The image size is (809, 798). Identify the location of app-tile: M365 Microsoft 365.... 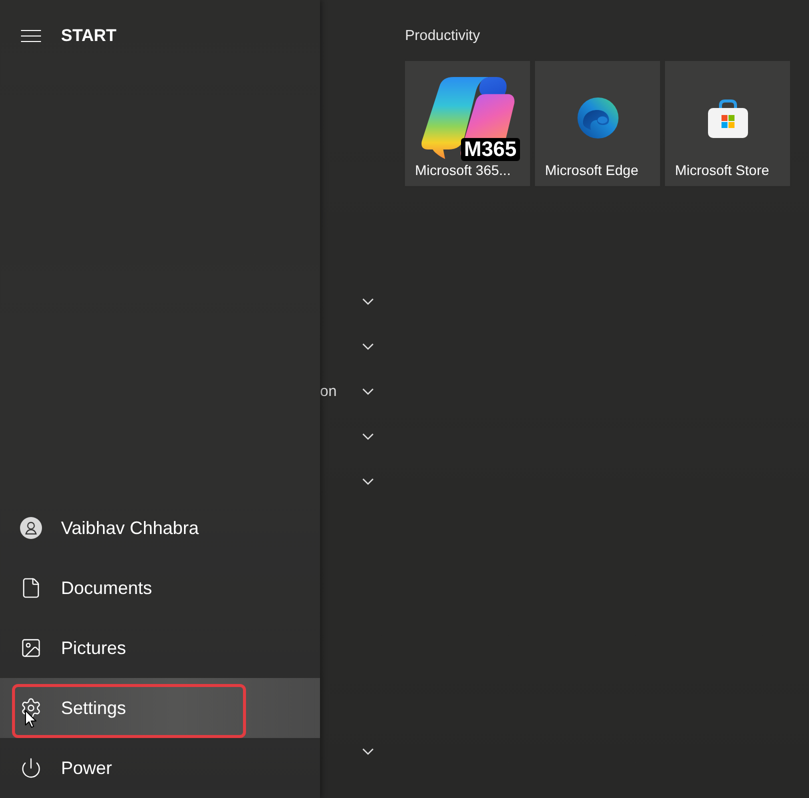
(467, 123).